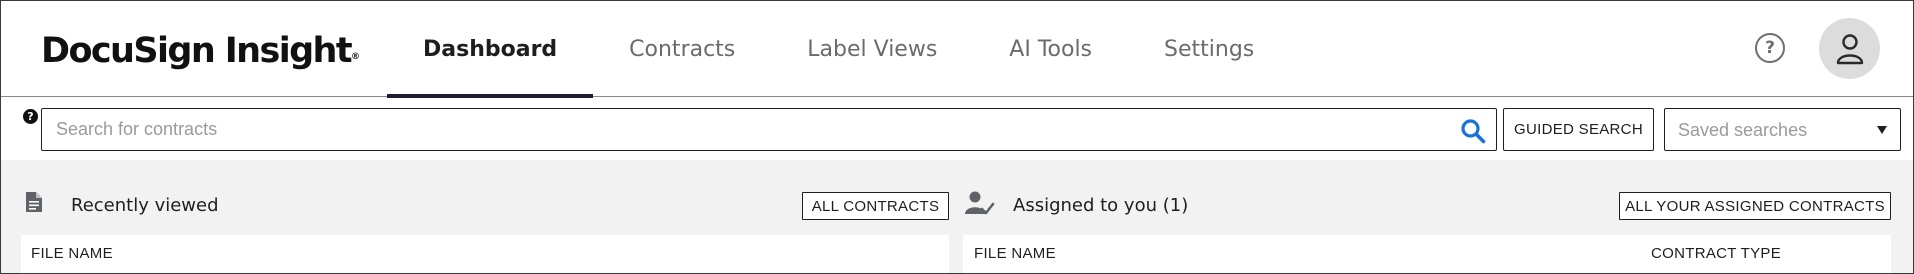 The width and height of the screenshot is (1914, 274). Describe the element at coordinates (30, 116) in the screenshot. I see `search-help-icon: ?` at that location.